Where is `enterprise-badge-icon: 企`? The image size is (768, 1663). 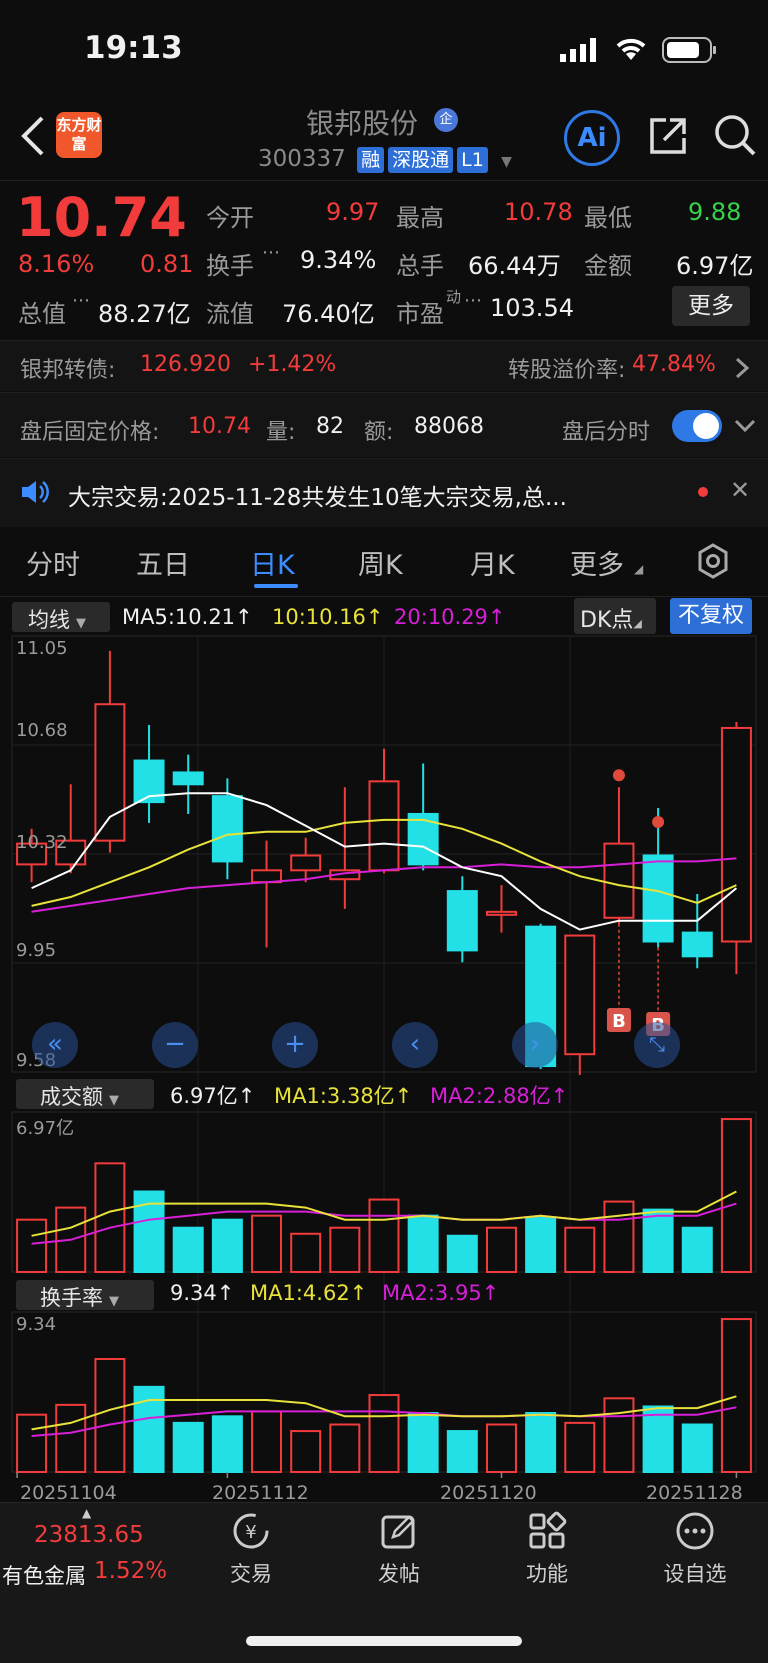 enterprise-badge-icon: 企 is located at coordinates (446, 120).